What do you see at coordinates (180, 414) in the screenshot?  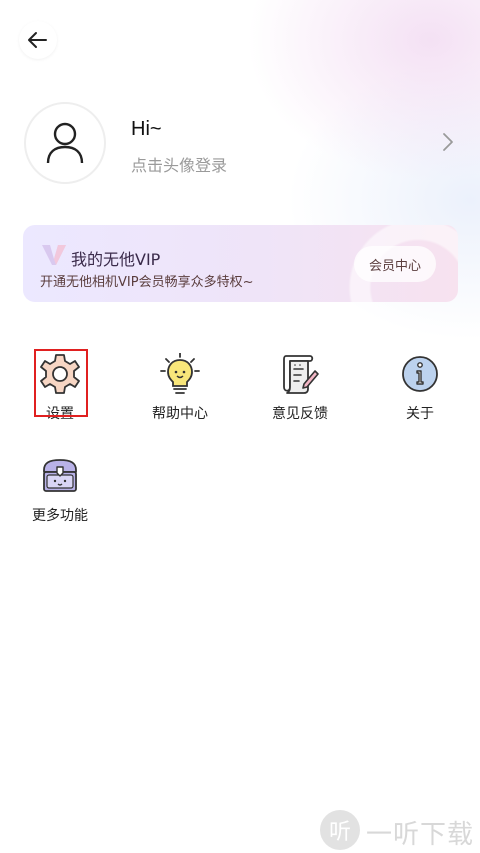 I see `menu-item-label: 帮助中心` at bounding box center [180, 414].